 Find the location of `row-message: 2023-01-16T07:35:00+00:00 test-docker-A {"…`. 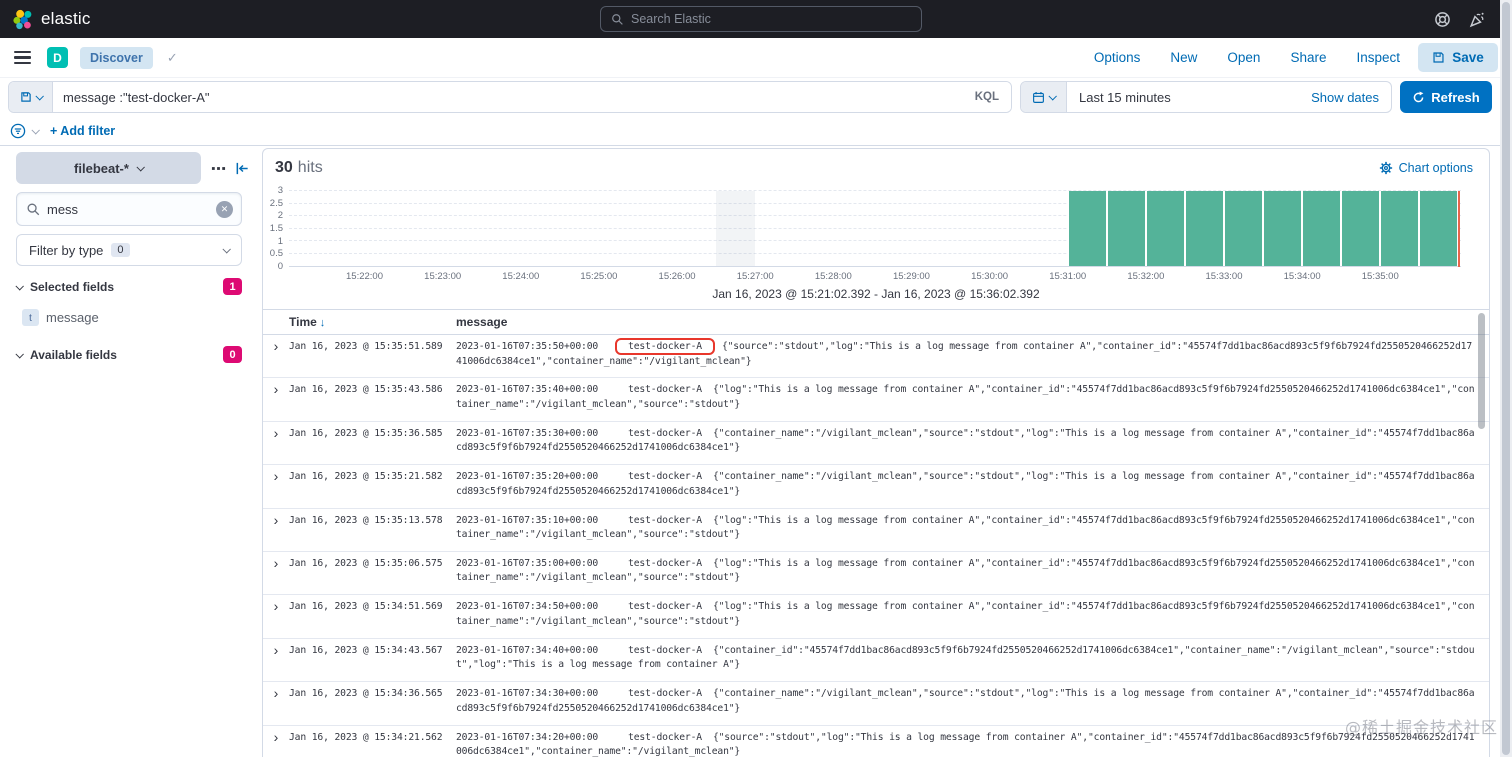

row-message: 2023-01-16T07:35:00+00:00 test-docker-A {"… is located at coordinates (972, 575).